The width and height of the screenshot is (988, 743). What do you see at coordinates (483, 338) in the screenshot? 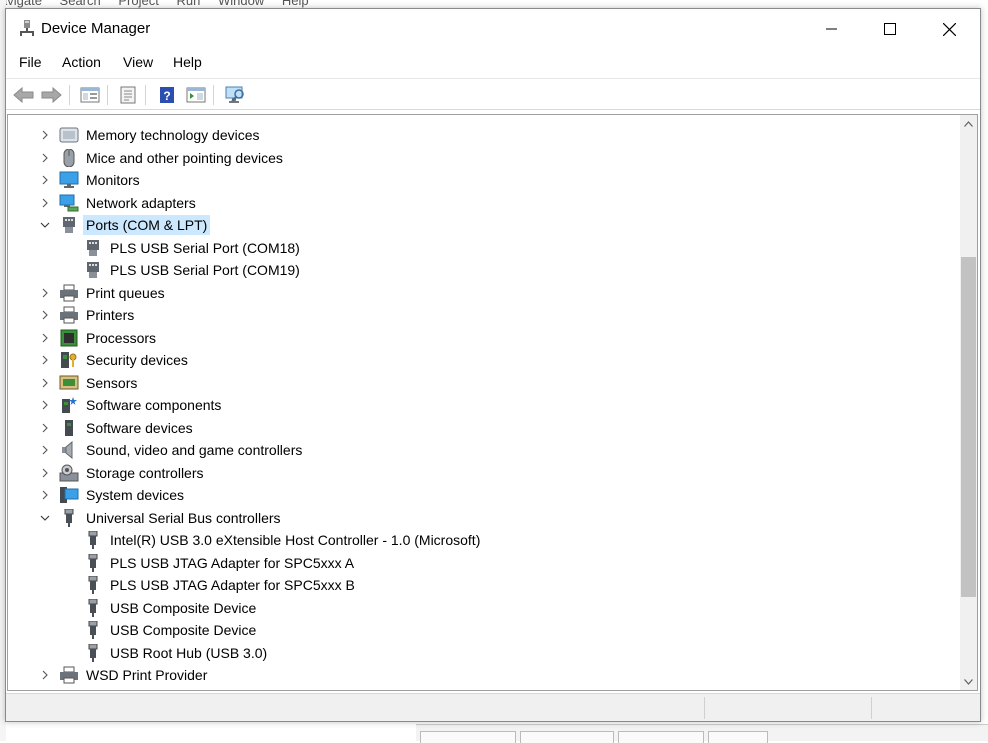
I see `tree-category: Processors` at bounding box center [483, 338].